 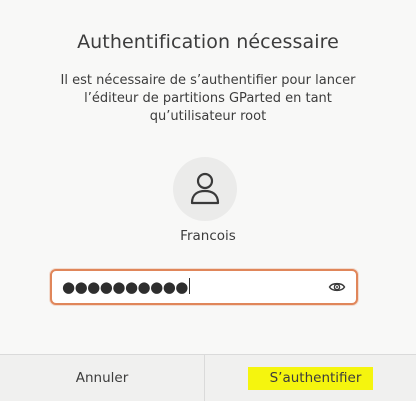 I want to click on password-mask: ●●●●●●●●●●, so click(x=125, y=287).